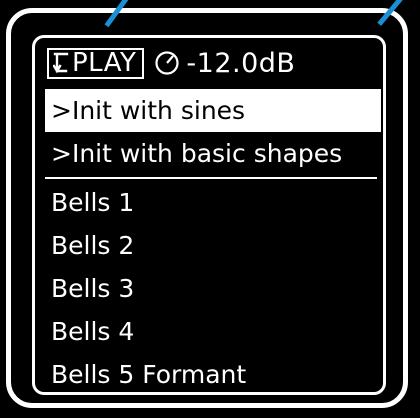 Image resolution: width=420 pixels, height=418 pixels. Describe the element at coordinates (93, 288) in the screenshot. I see `list-item-label: Bells 3` at that location.